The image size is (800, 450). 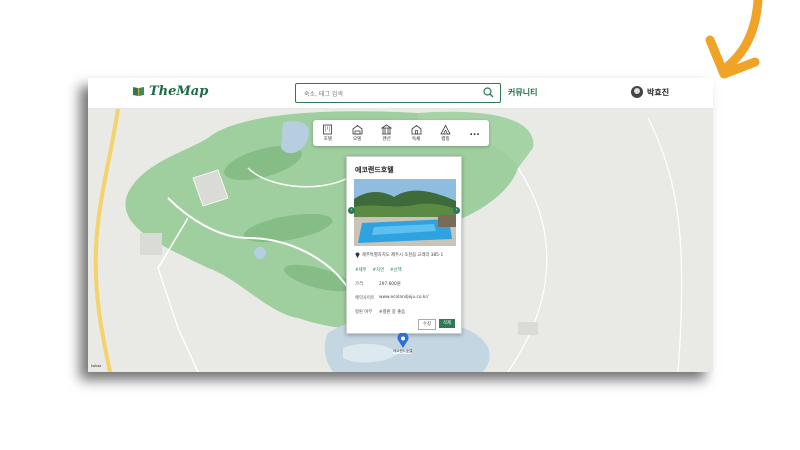 What do you see at coordinates (359, 284) in the screenshot?
I see `price-label: 가격` at bounding box center [359, 284].